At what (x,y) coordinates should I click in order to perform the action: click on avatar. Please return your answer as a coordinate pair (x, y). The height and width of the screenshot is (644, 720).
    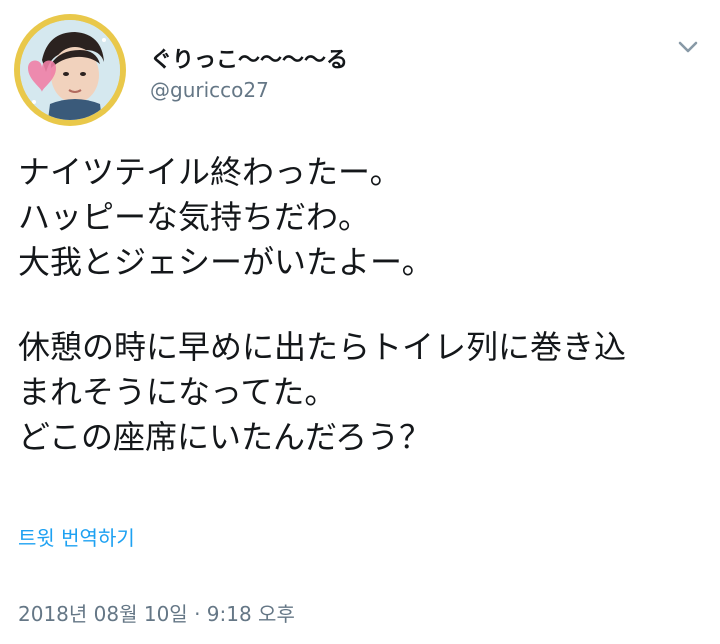
    Looking at the image, I should click on (70, 70).